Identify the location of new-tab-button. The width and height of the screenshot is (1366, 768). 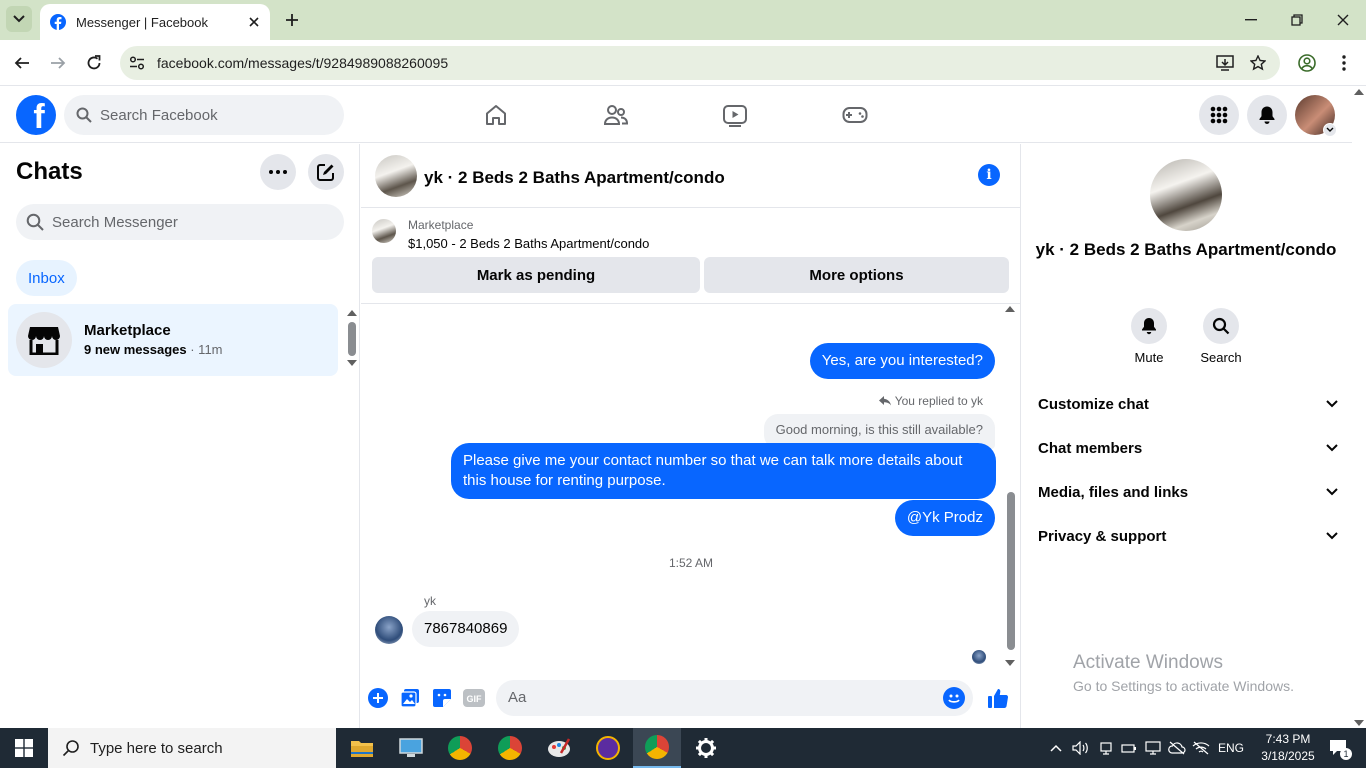
(292, 20).